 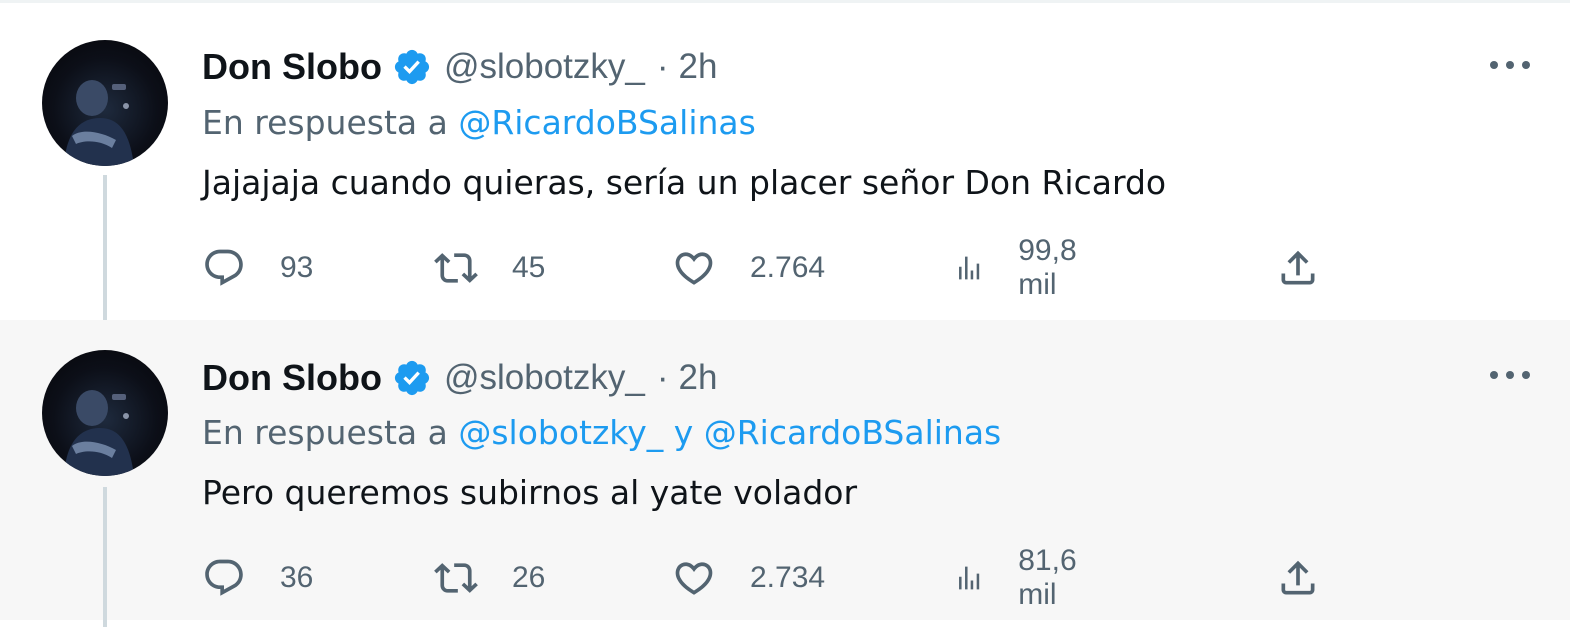 What do you see at coordinates (530, 492) in the screenshot?
I see `tweet-text: Pero queremos subirnos al yate volador` at bounding box center [530, 492].